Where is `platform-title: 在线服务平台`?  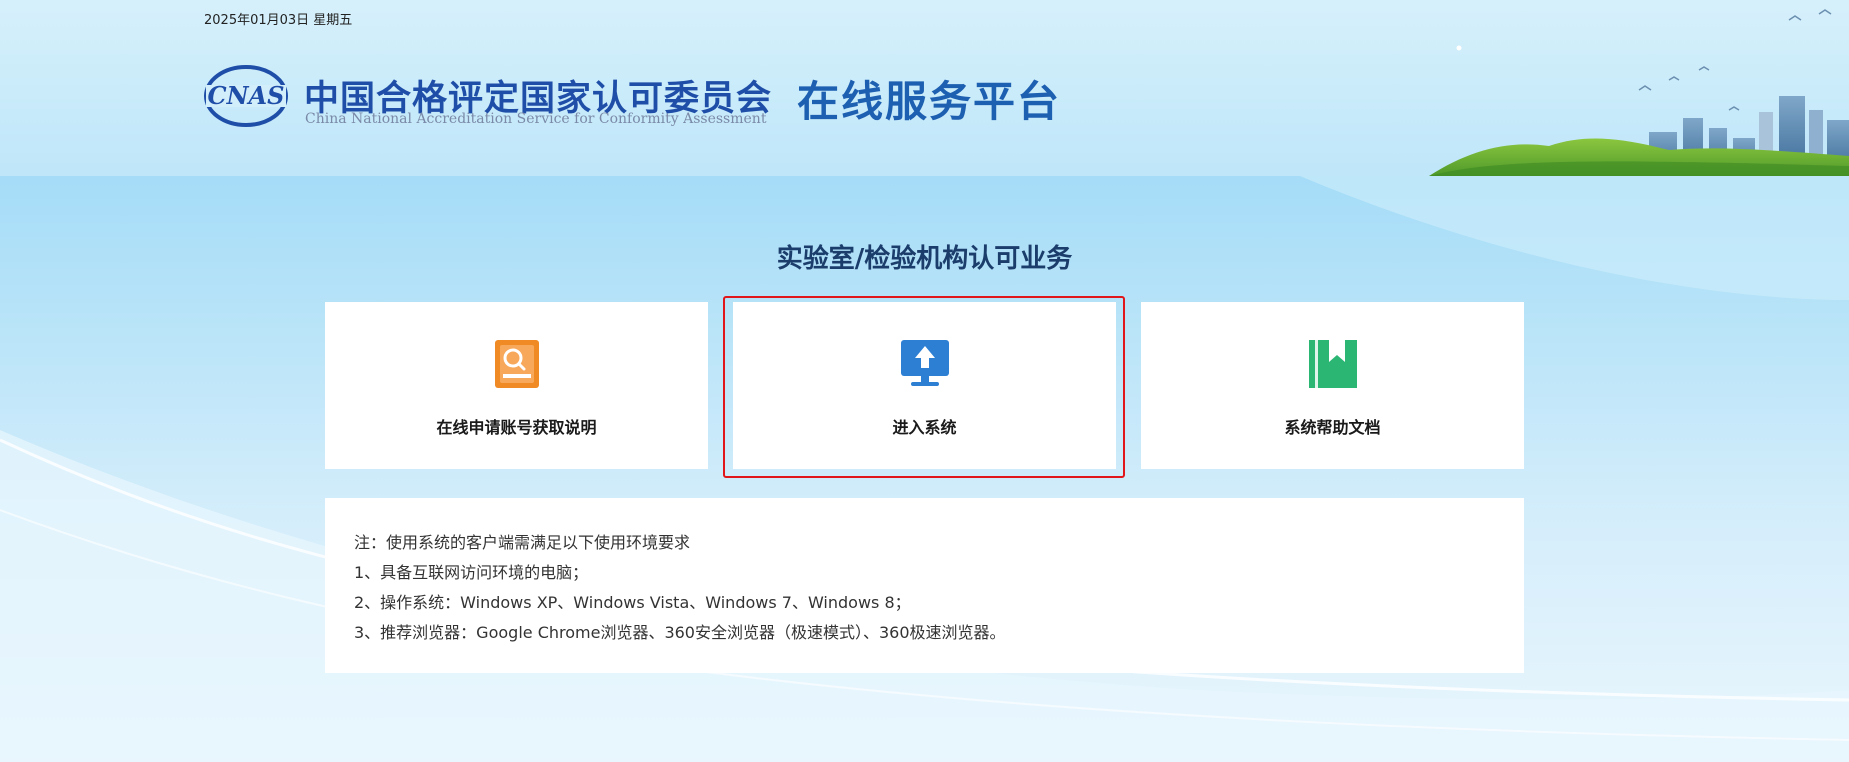
platform-title: 在线服务平台 is located at coordinates (929, 101).